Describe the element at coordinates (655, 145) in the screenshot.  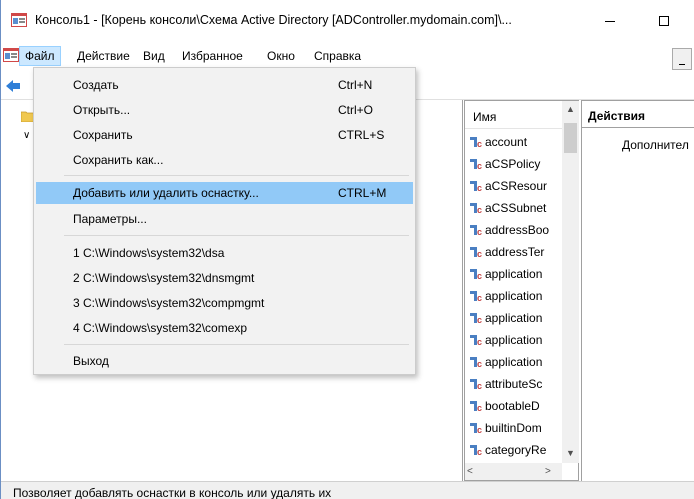
I see `more-actions-link: Дополнител` at that location.